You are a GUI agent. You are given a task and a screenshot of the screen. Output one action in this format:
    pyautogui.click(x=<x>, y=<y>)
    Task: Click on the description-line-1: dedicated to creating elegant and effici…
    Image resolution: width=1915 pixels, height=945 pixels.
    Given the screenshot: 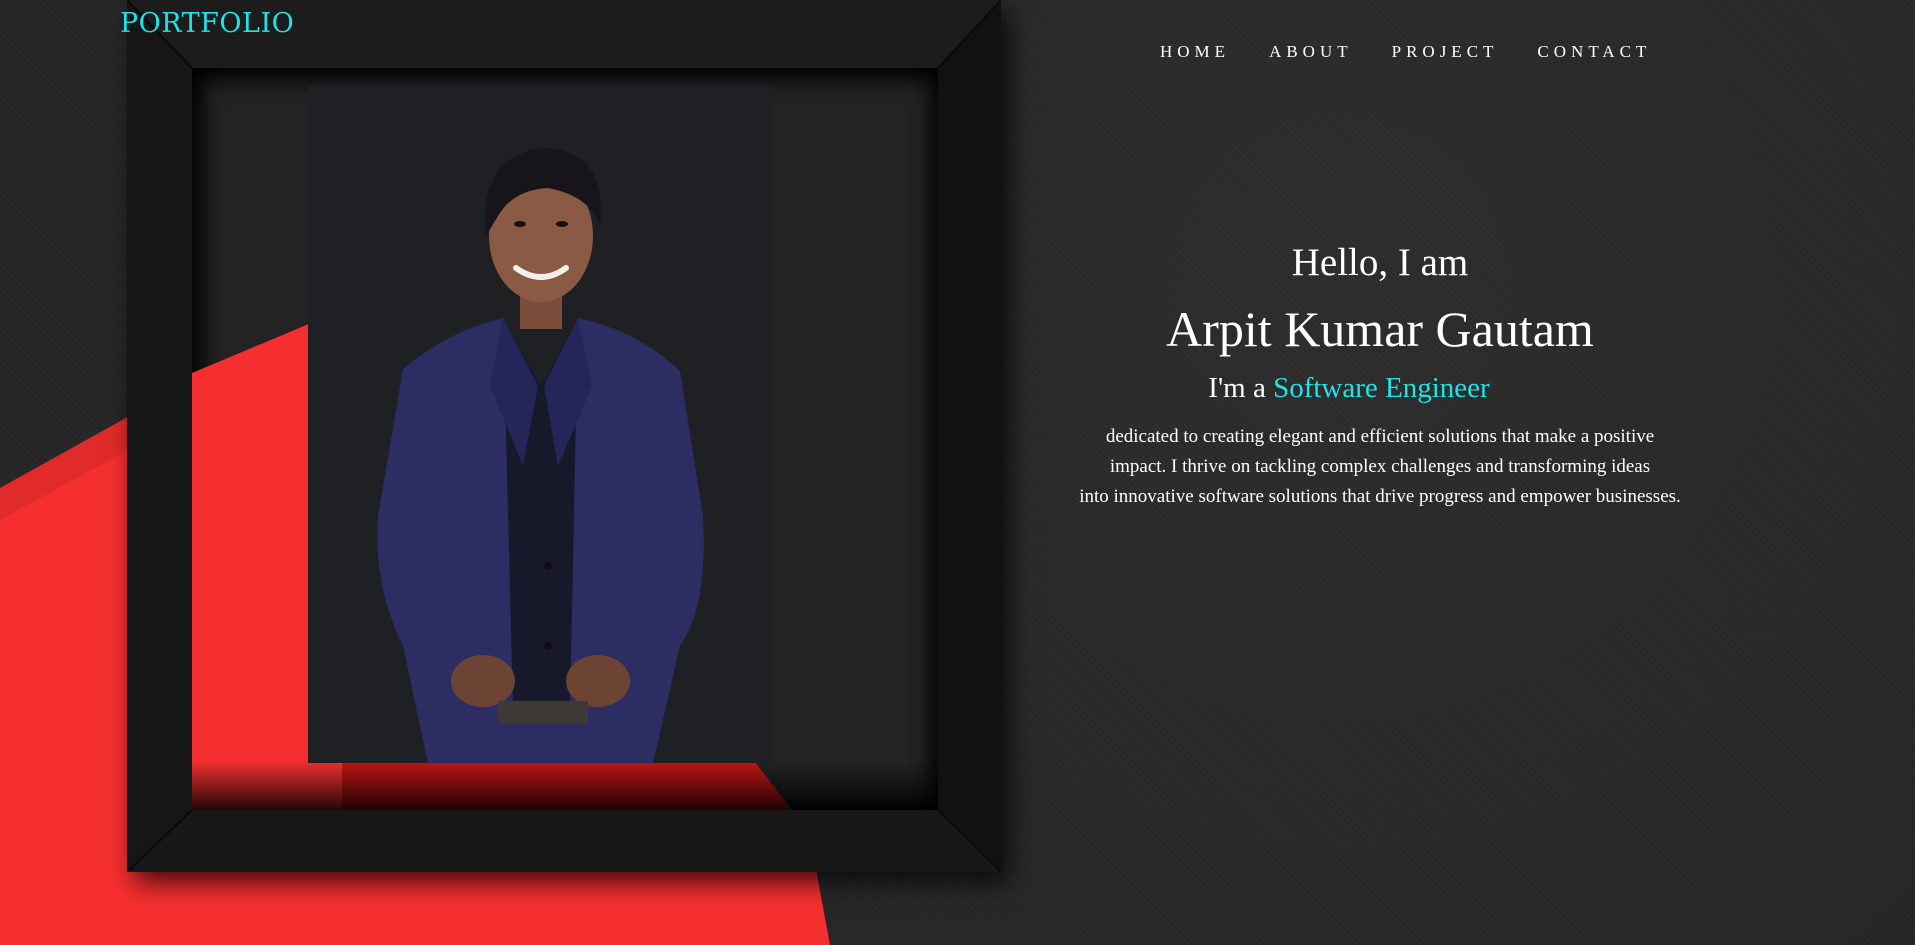 What is the action you would take?
    pyautogui.click(x=1380, y=436)
    